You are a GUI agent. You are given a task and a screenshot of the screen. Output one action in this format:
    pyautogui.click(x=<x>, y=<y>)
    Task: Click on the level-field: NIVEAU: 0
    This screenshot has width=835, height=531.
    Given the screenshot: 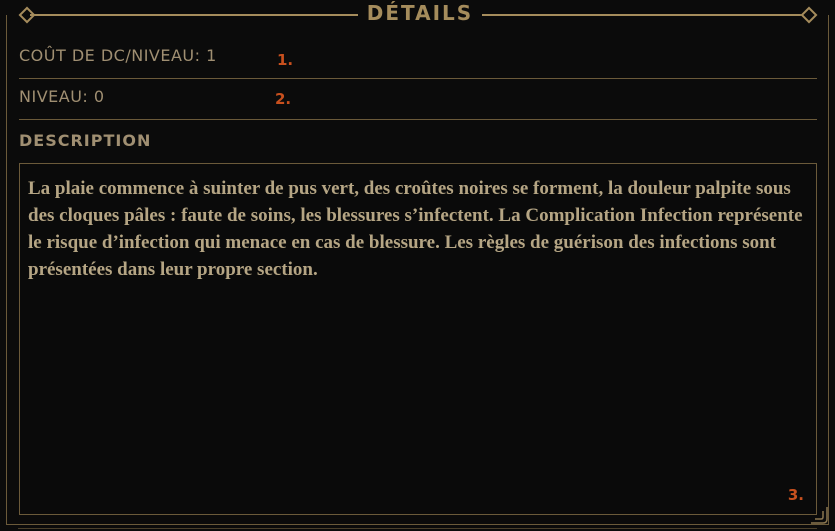 What is the action you would take?
    pyautogui.click(x=62, y=96)
    